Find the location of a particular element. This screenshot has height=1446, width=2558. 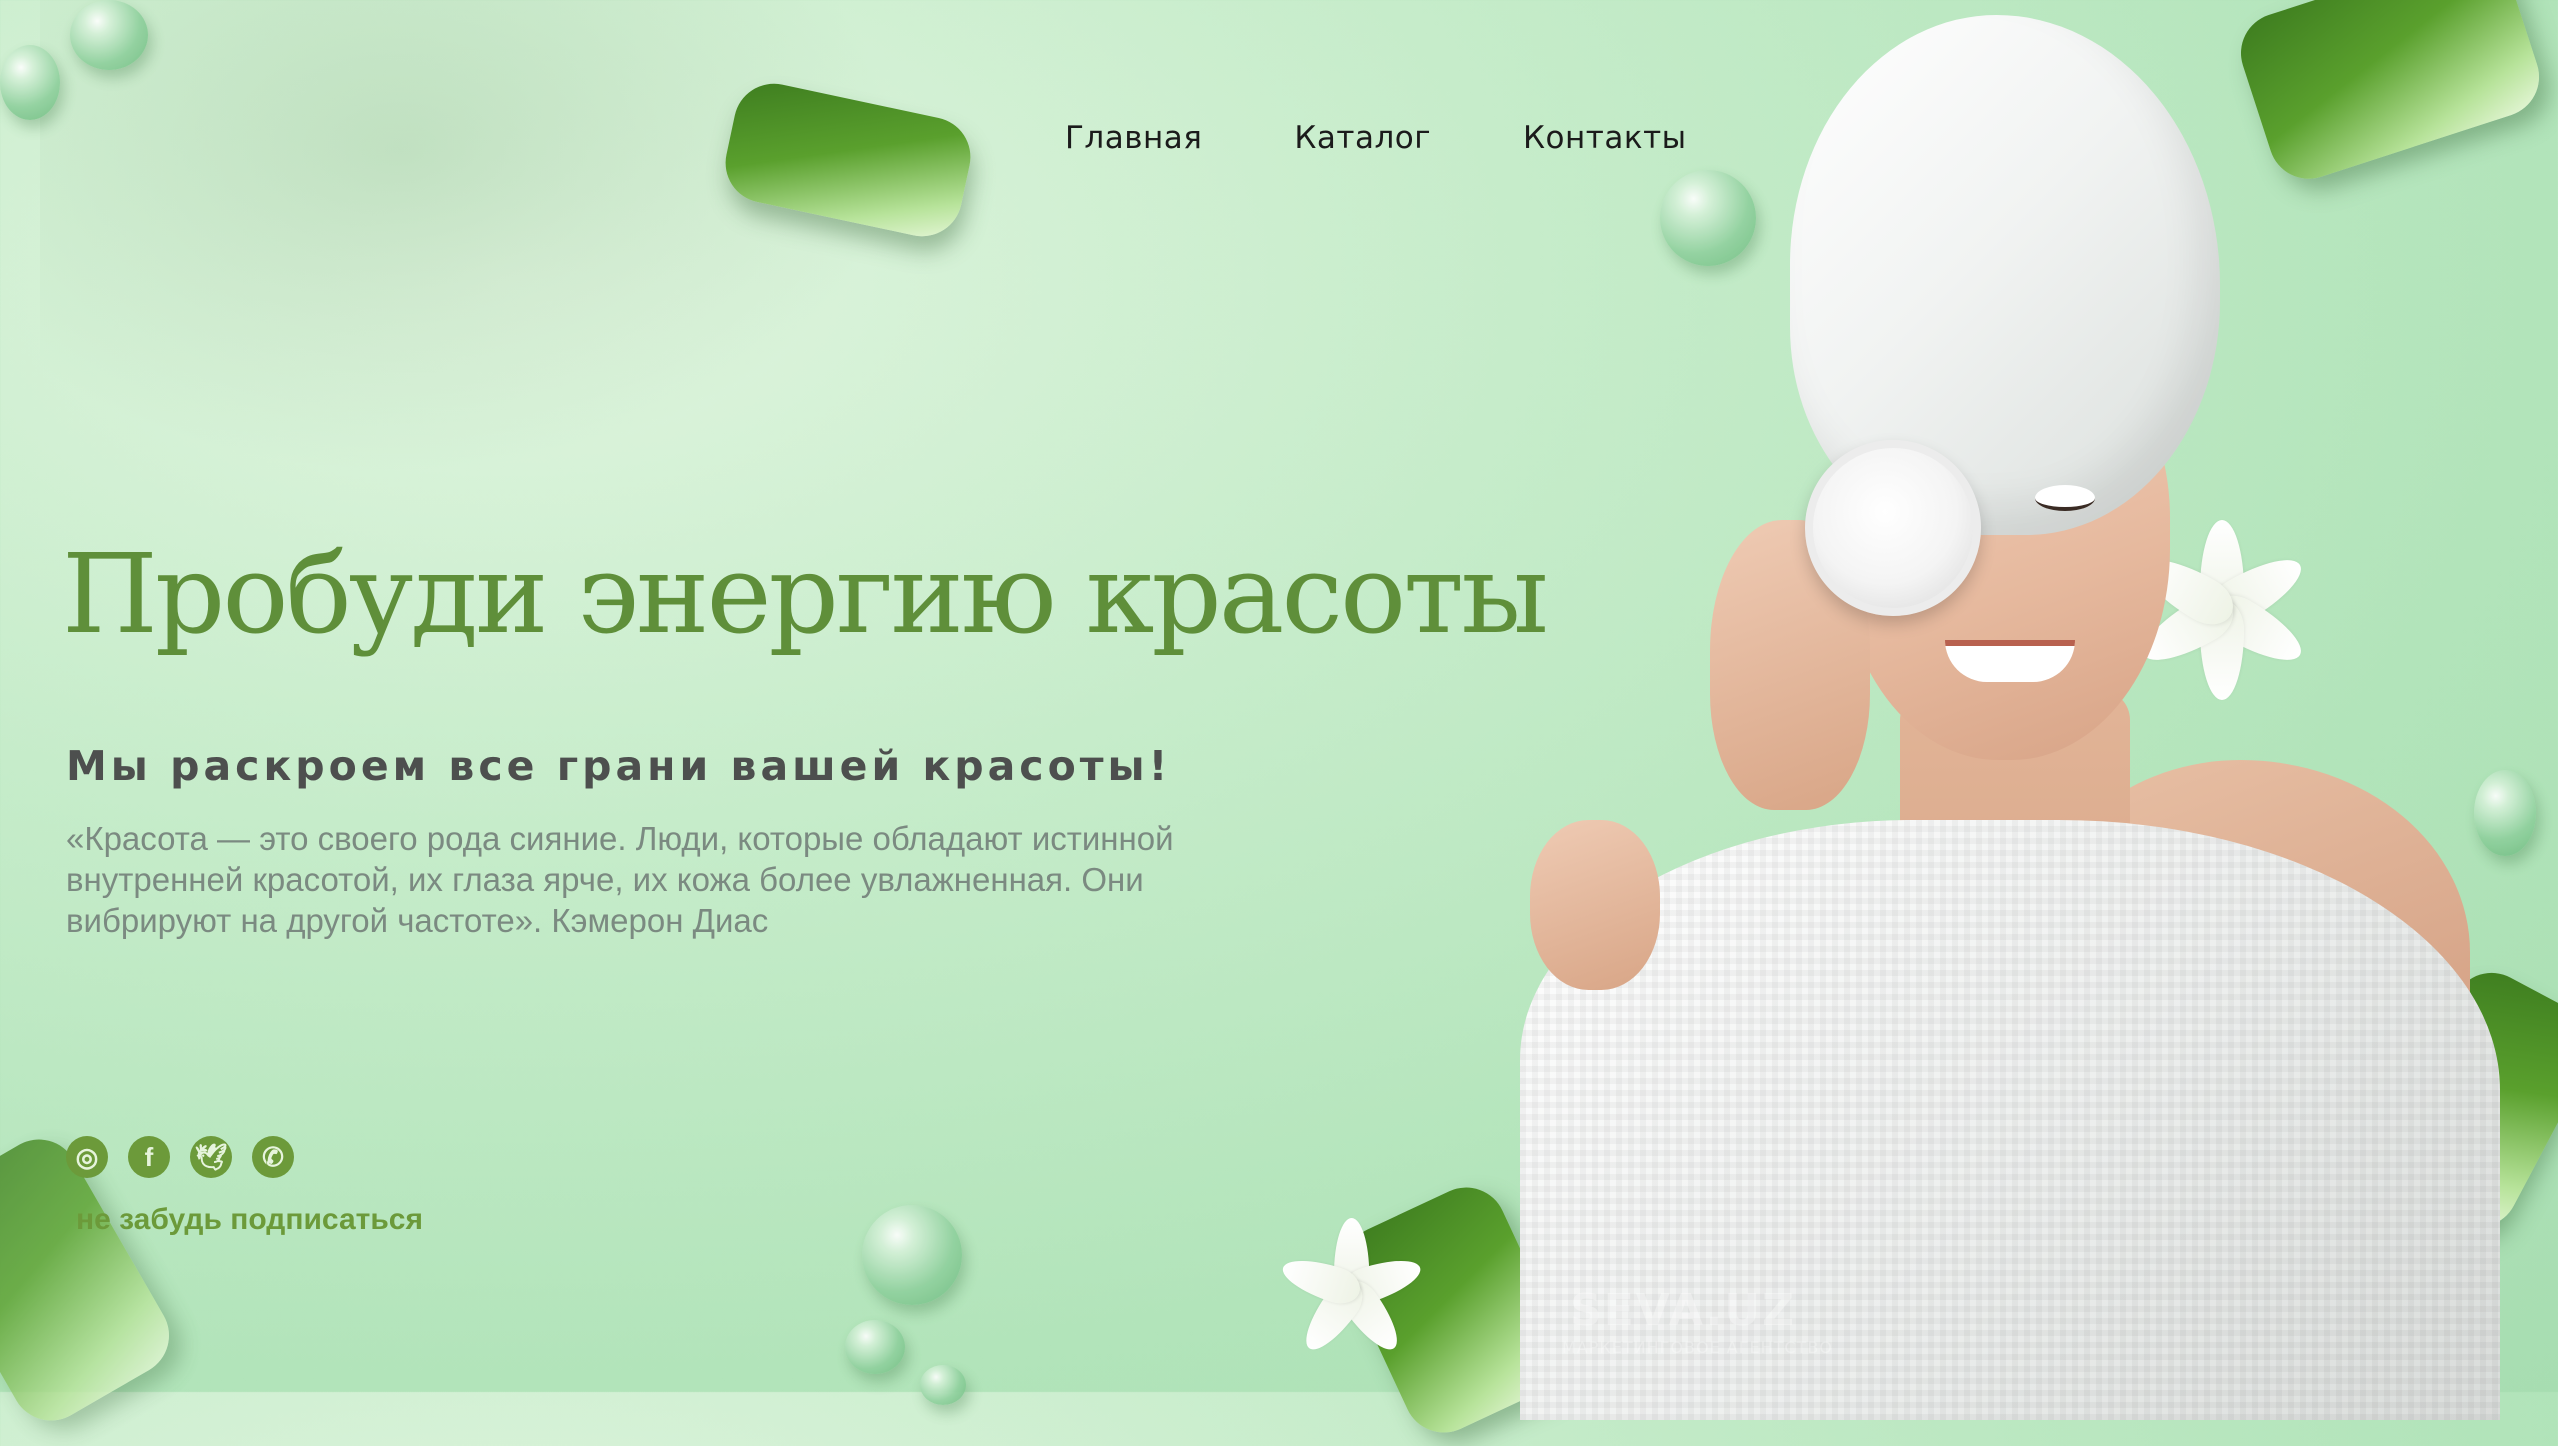

watermark: SEVA.UZ is located at coordinates (1683, 1310).